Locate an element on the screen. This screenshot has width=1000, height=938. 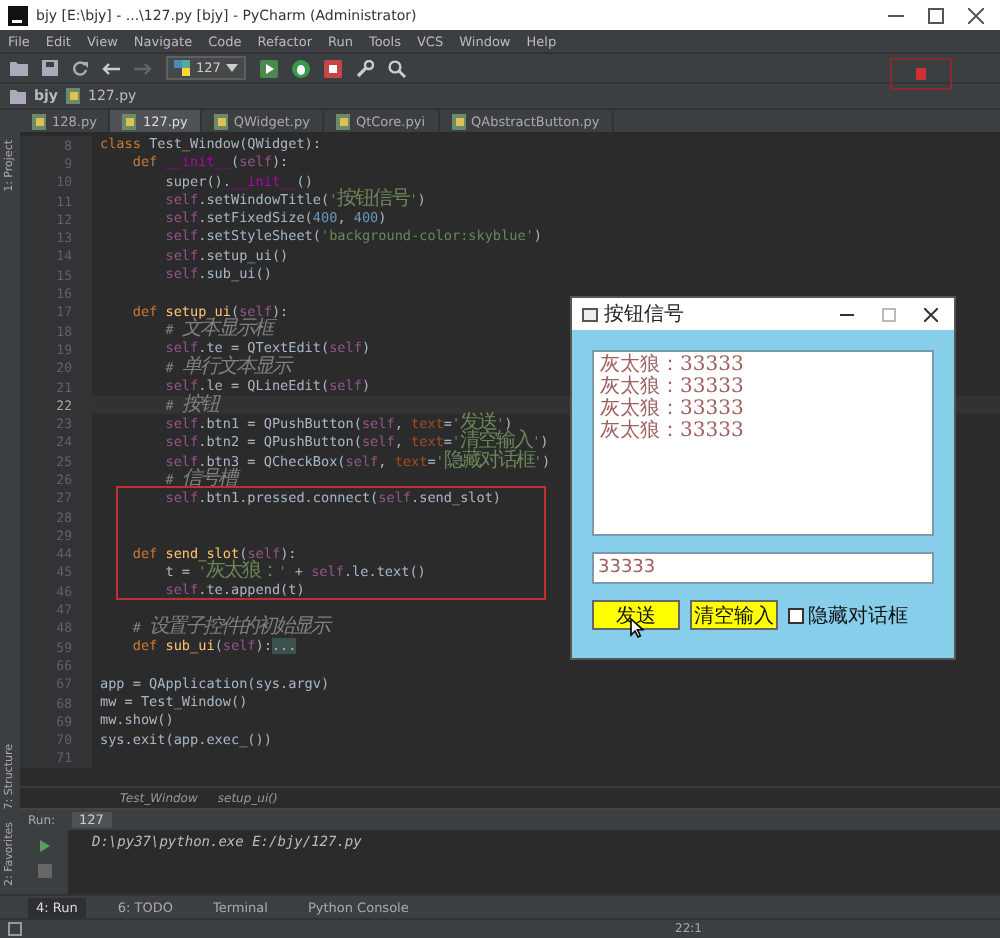
layout-icon is located at coordinates (15, 929).